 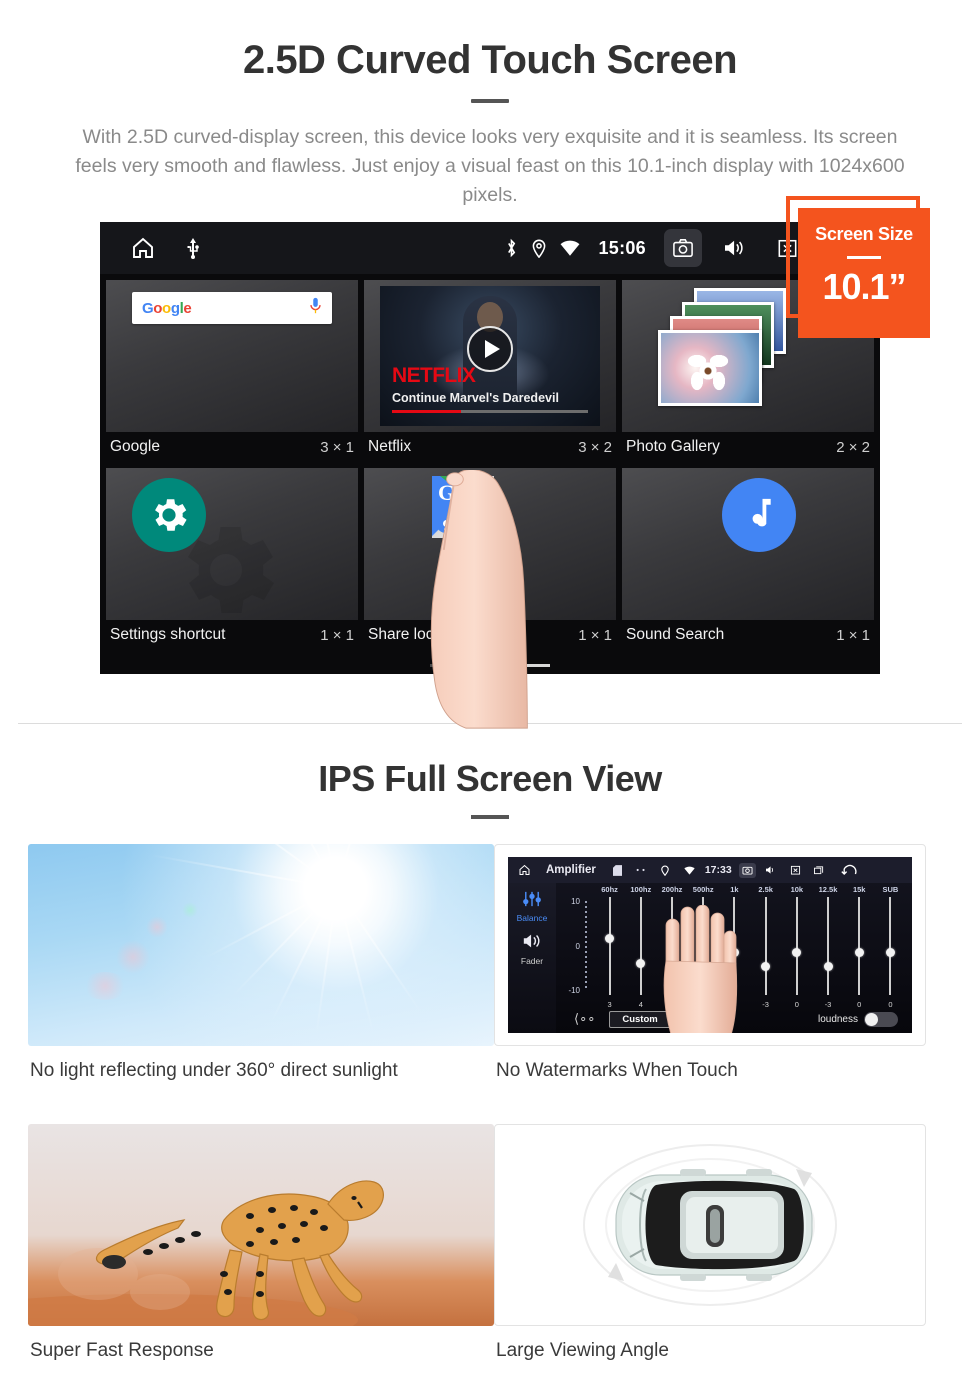 I want to click on widget-share-location: G Share location 1 × 1, so click(x=490, y=560).